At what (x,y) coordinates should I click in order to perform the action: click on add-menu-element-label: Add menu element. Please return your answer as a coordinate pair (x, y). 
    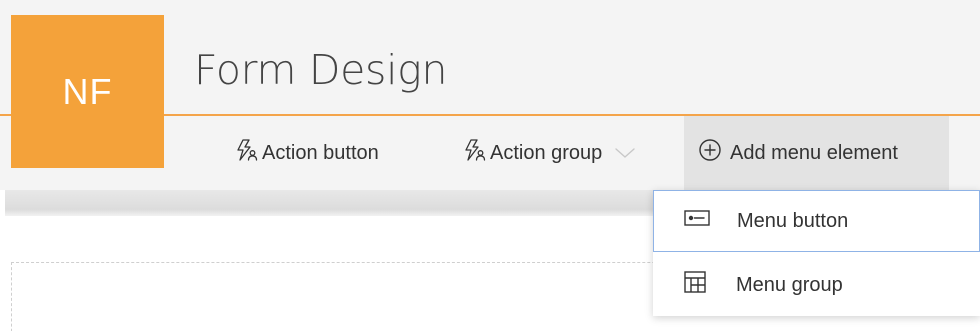
    Looking at the image, I should click on (814, 152).